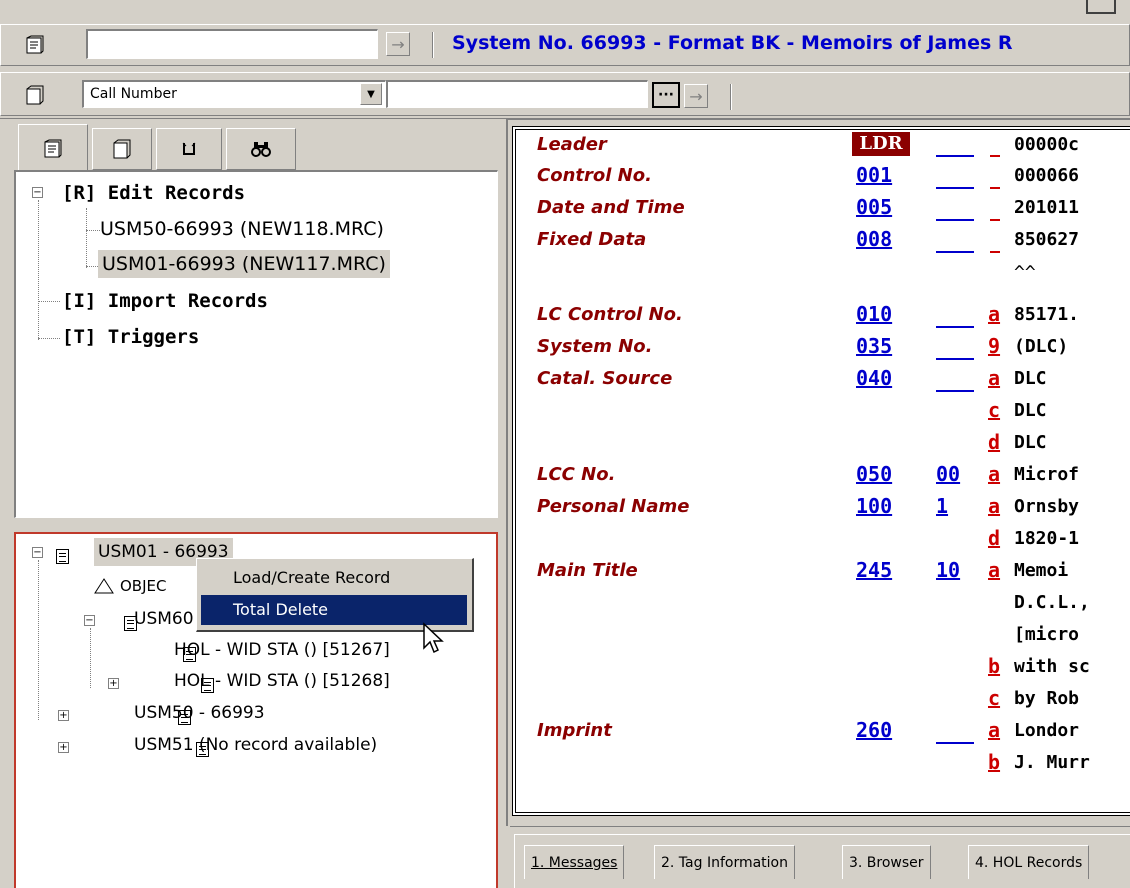 This screenshot has width=1130, height=888. I want to click on marc-value-6: (DLC), so click(1041, 346).